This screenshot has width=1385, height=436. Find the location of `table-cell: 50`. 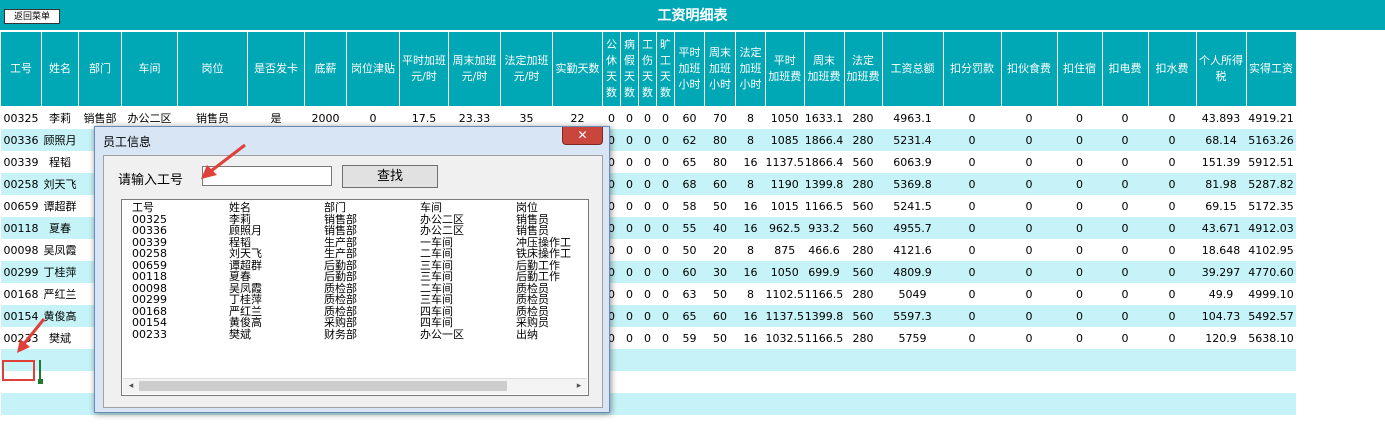

table-cell: 50 is located at coordinates (689, 250).